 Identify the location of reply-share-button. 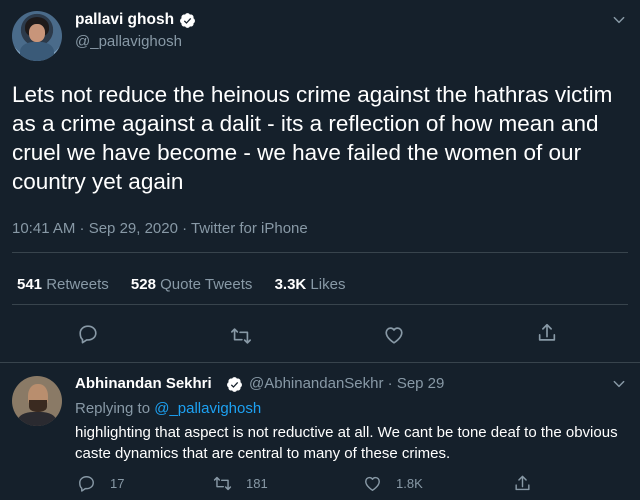
(529, 483).